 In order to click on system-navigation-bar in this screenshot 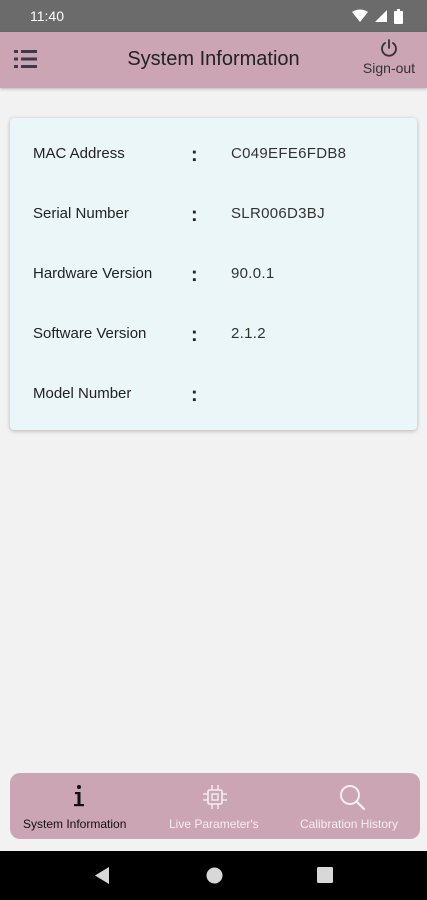, I will do `click(213, 875)`.